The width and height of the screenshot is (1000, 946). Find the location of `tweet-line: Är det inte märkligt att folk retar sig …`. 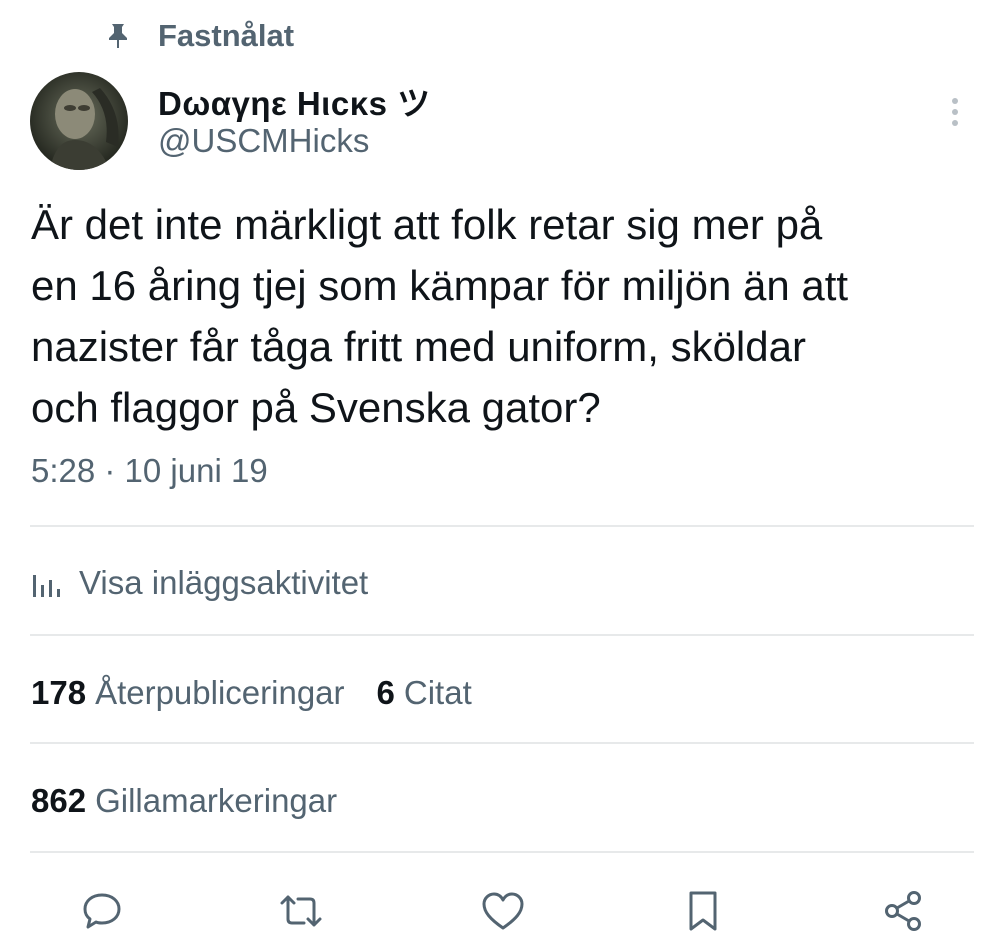

tweet-line: Är det inte märkligt att folk retar sig … is located at coordinates (427, 224).